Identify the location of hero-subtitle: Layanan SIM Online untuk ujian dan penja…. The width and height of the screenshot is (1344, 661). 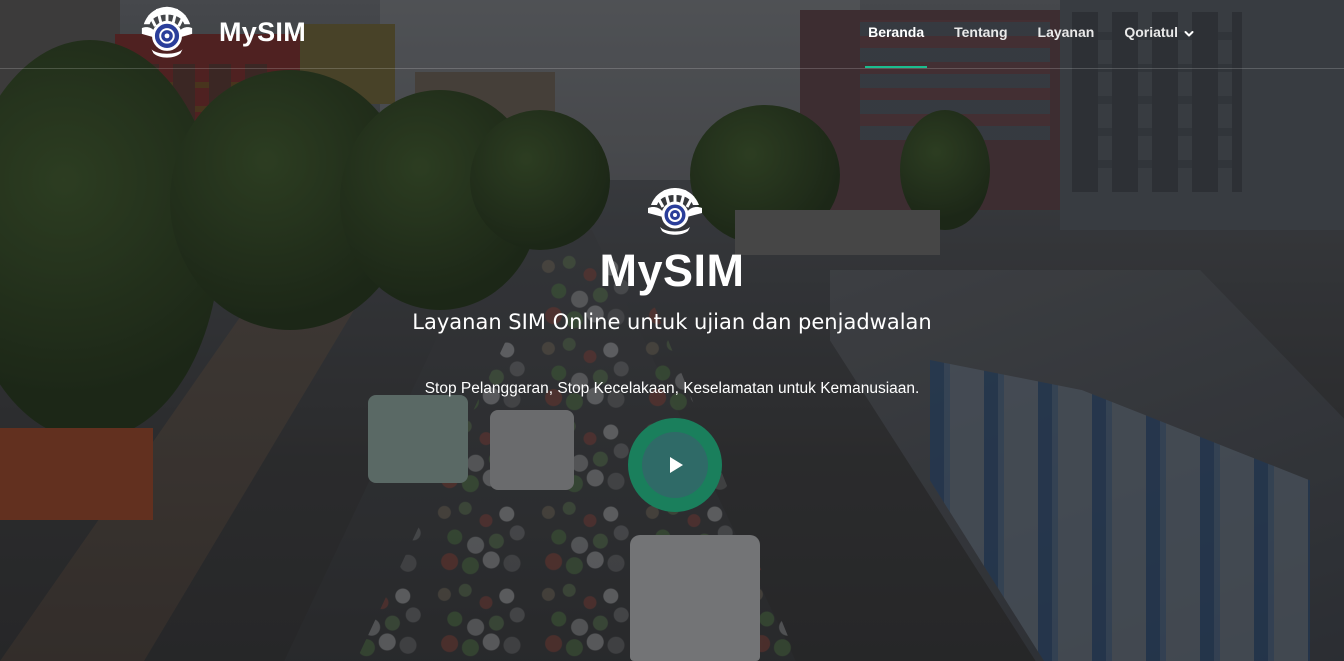
(672, 322).